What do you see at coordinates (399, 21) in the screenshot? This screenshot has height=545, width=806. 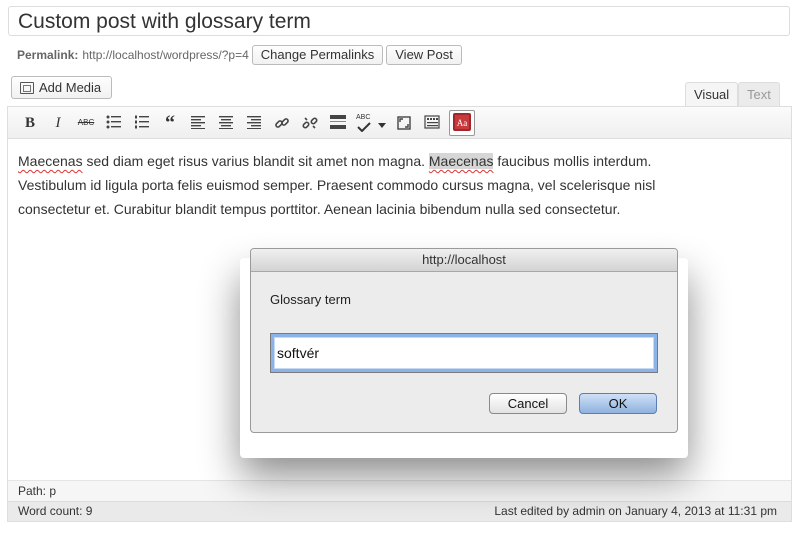 I see `post-title-field: Custom post with glossary term` at bounding box center [399, 21].